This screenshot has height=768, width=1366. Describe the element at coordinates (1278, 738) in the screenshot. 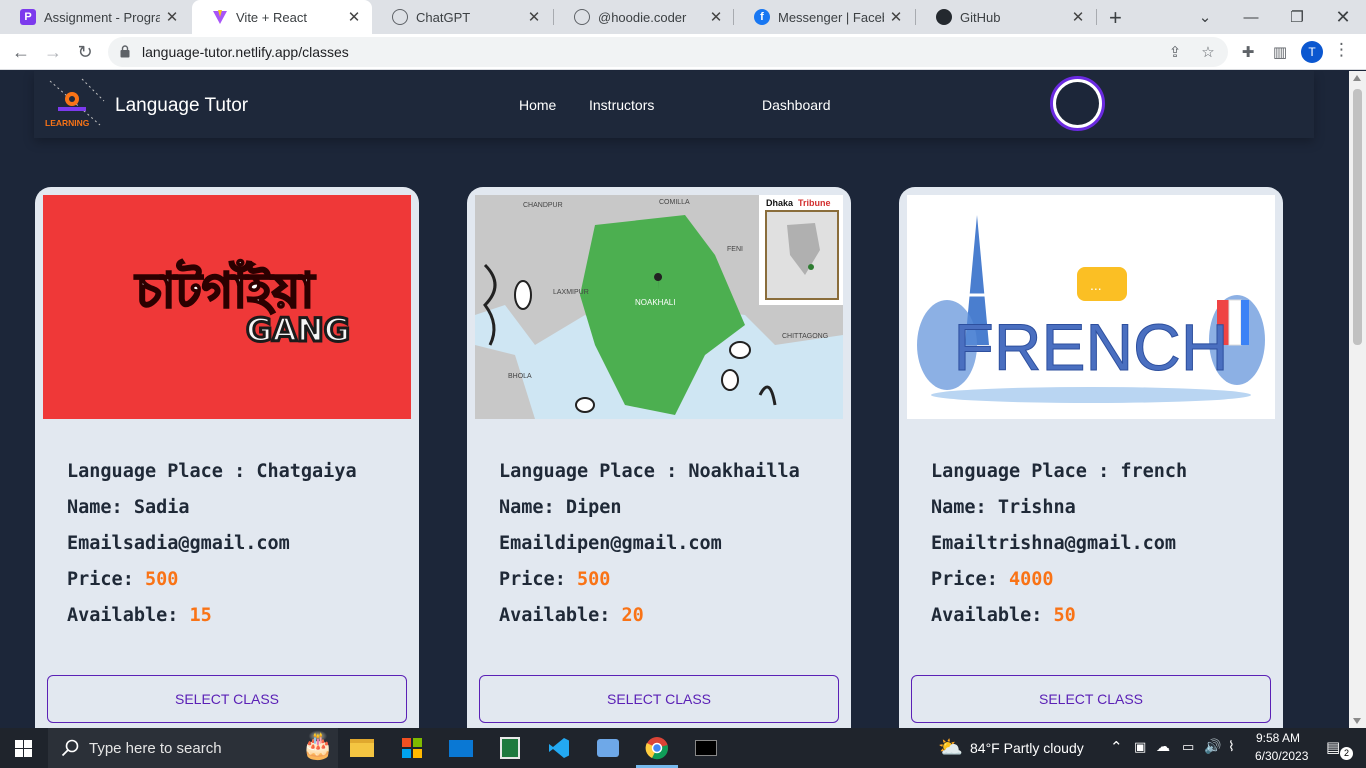

I see `clock-time: 9:58 AM` at that location.